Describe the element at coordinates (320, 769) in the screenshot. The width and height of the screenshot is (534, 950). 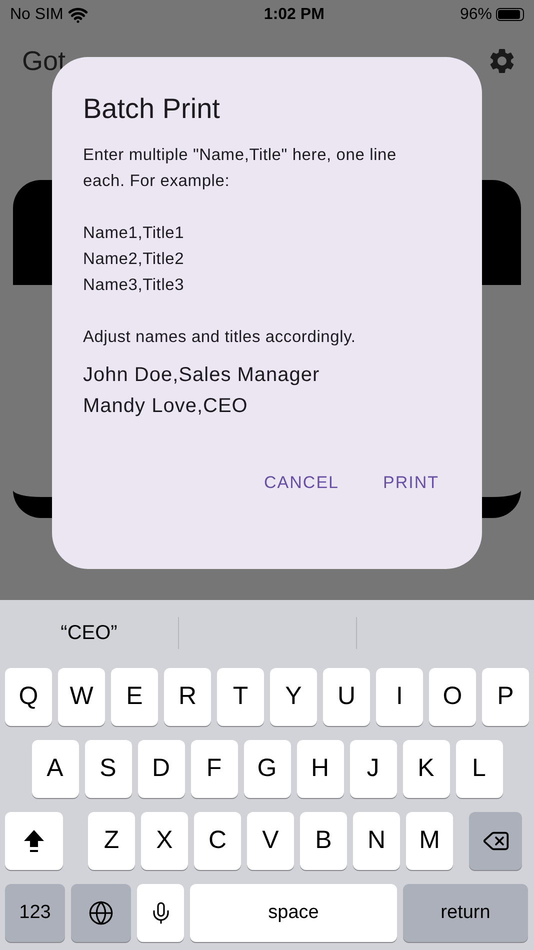
I see `letter-key: H` at that location.